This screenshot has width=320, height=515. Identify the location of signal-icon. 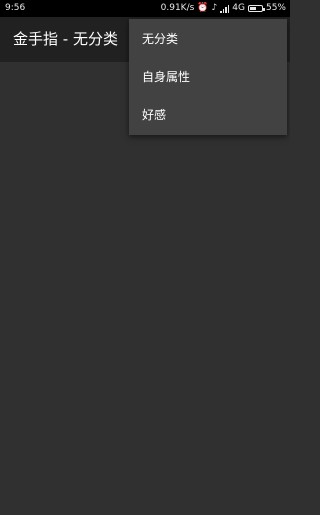
(225, 8).